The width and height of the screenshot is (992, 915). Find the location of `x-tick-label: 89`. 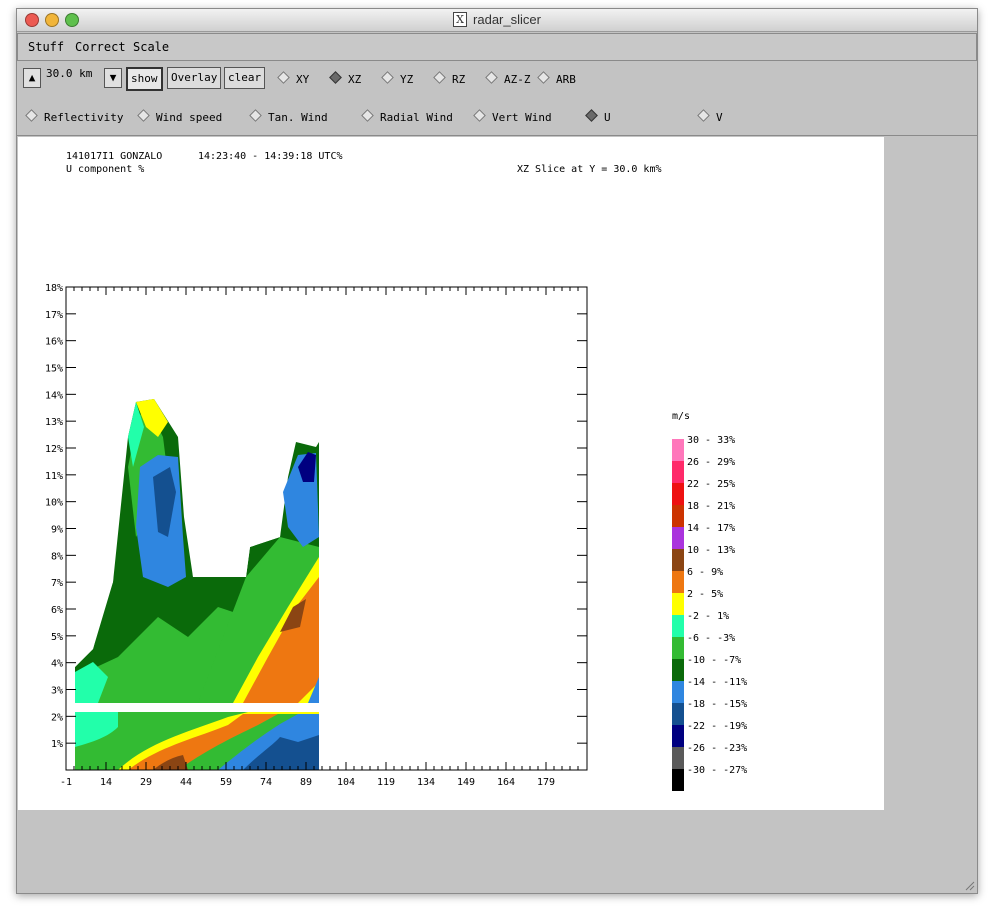

x-tick-label: 89 is located at coordinates (306, 782).